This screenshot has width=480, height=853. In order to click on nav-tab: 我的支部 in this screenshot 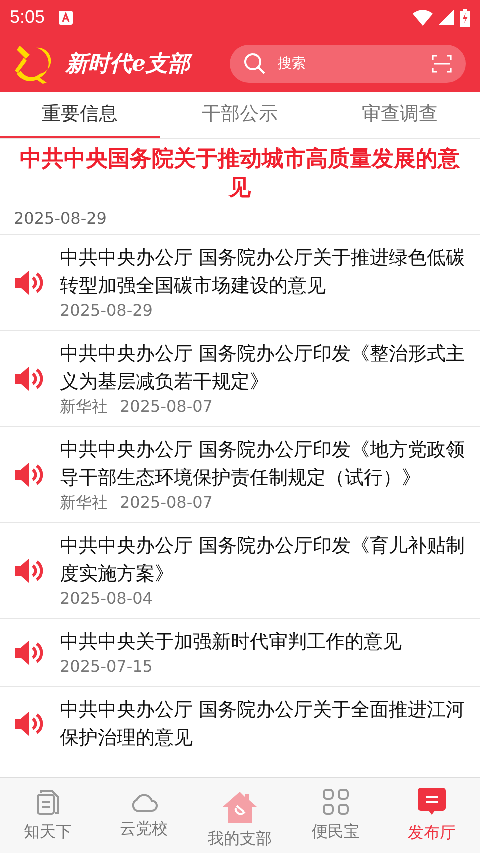, I will do `click(240, 815)`.